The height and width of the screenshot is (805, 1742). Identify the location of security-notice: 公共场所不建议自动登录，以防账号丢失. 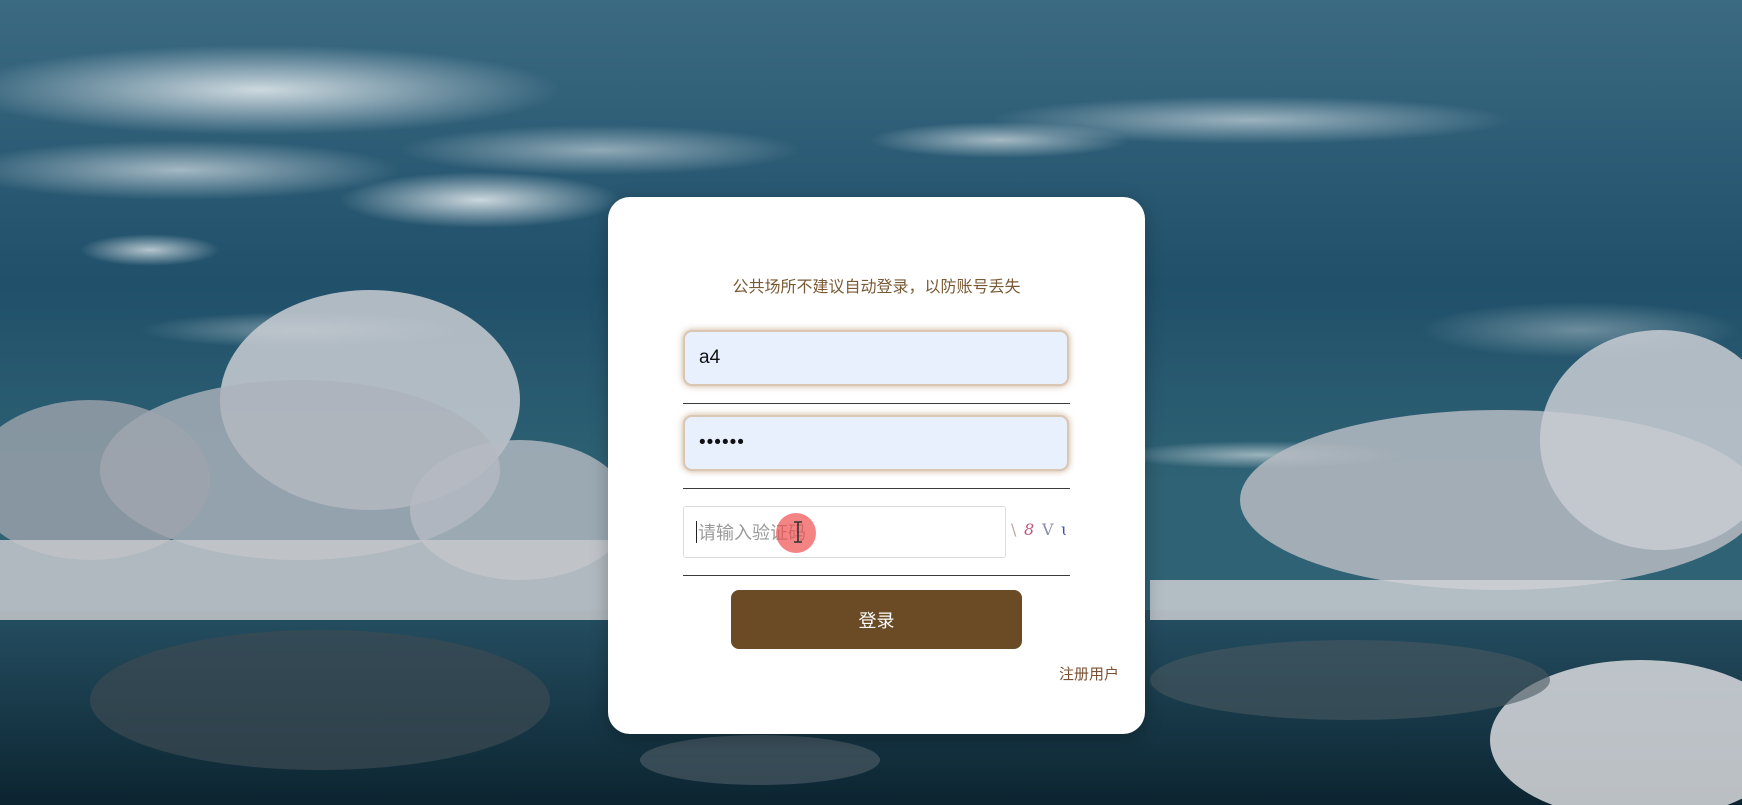
(876, 286).